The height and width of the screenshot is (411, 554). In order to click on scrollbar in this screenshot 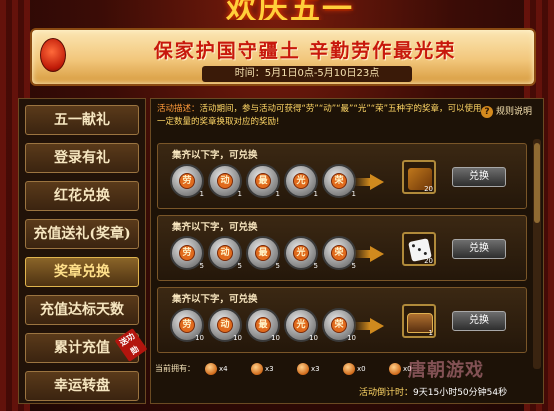, I will do `click(537, 254)`.